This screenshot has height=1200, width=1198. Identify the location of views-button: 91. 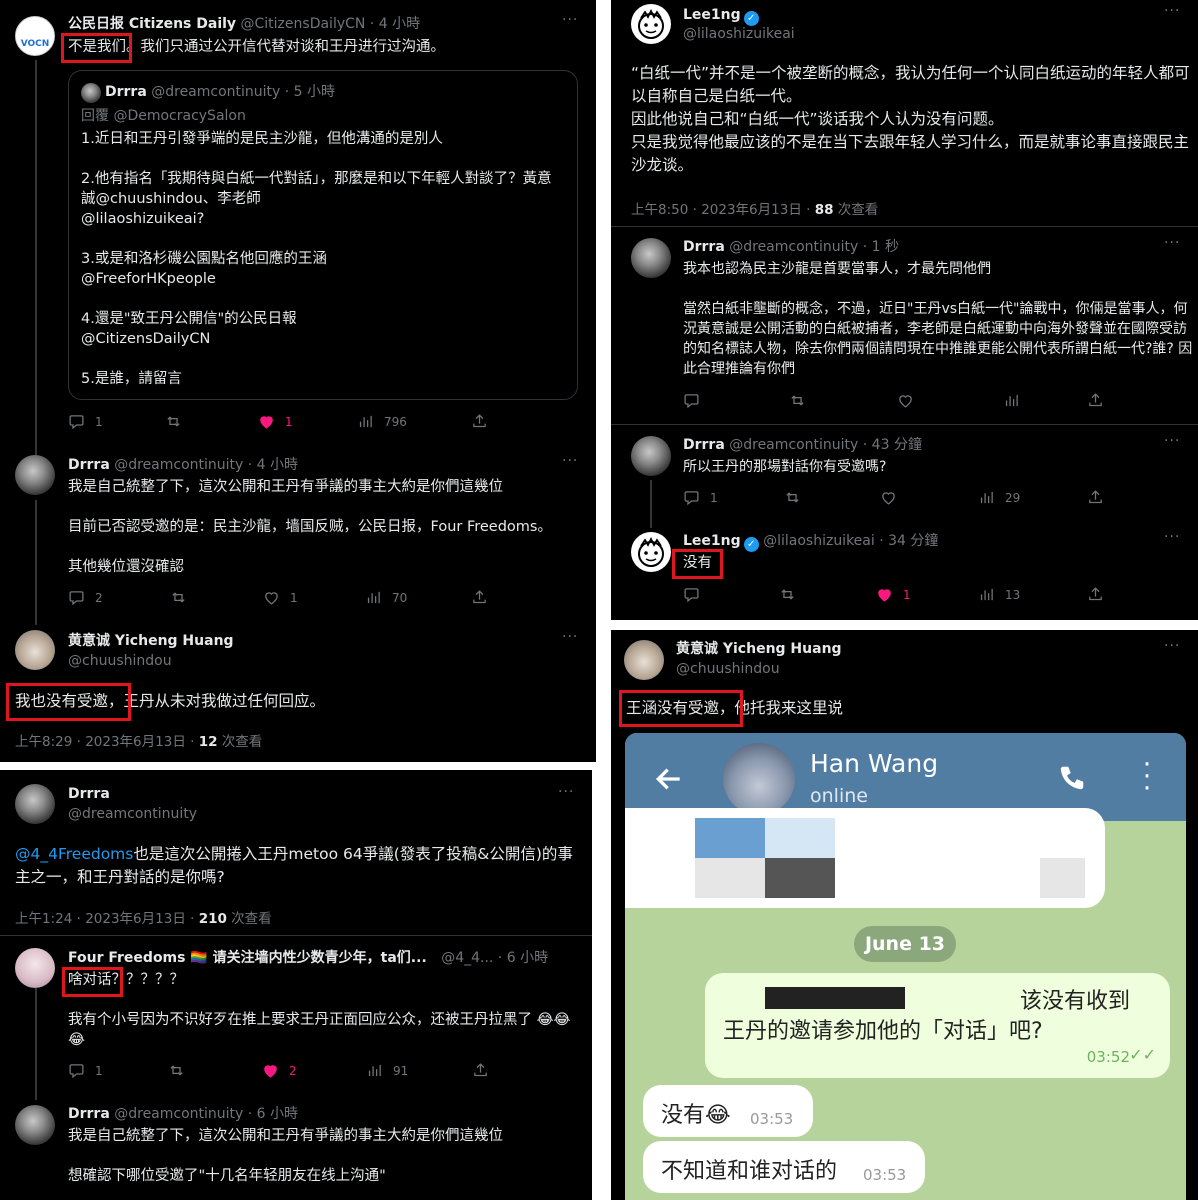
(387, 1070).